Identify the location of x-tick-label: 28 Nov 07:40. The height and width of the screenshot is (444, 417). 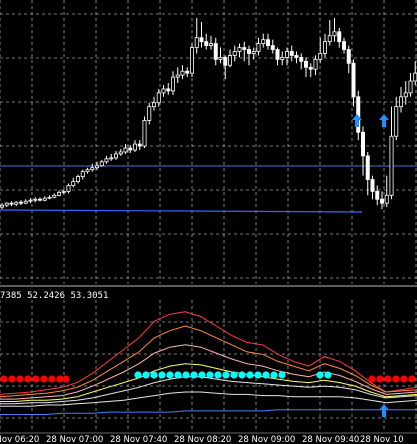
(138, 439).